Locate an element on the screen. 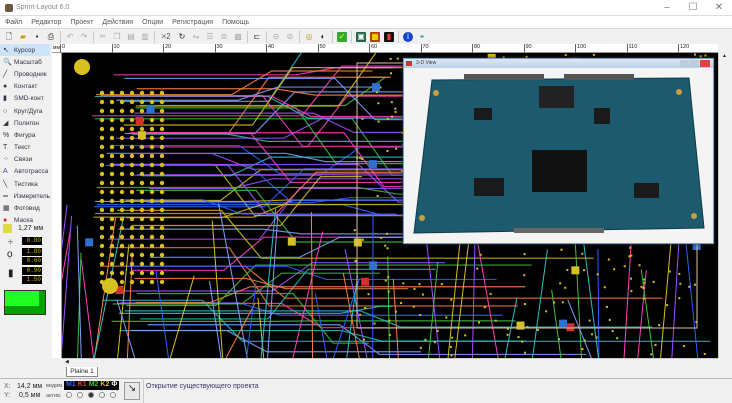 The image size is (732, 403). pad-inner-field: 0.60 is located at coordinates (32, 261).